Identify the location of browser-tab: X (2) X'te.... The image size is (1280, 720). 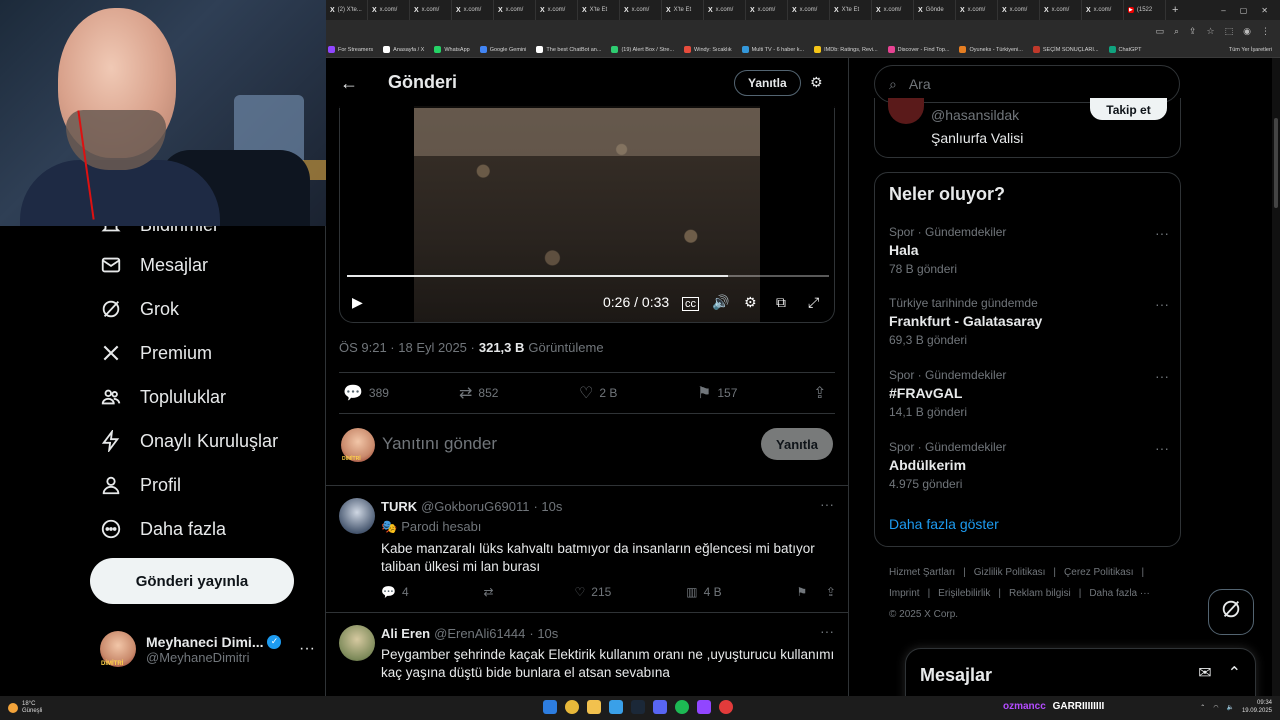
(347, 10).